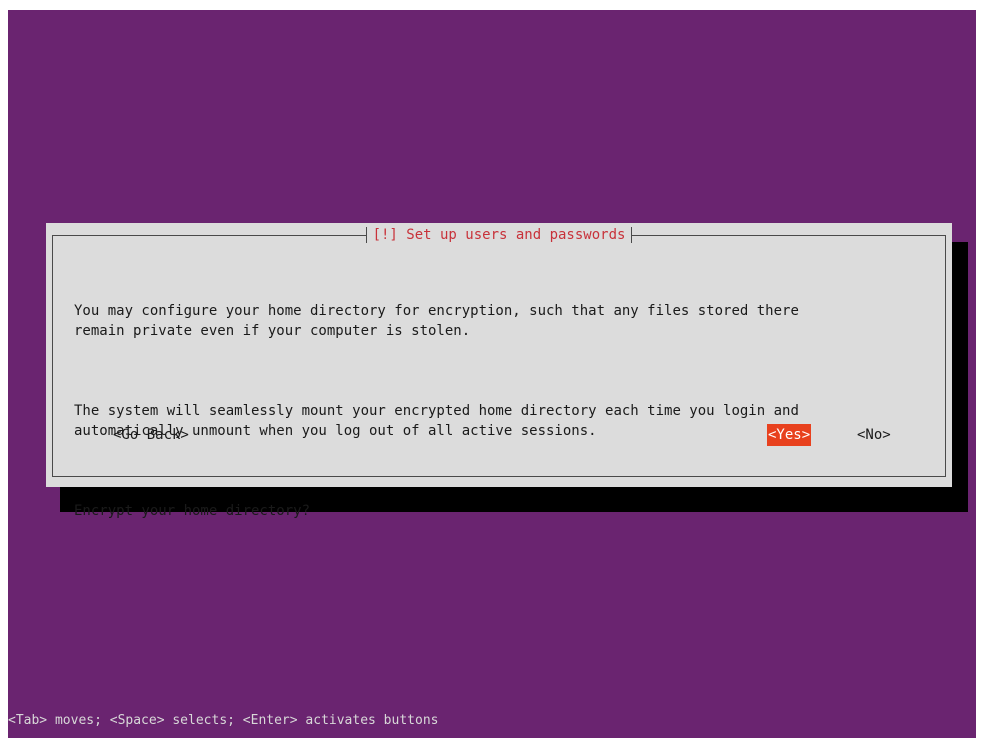 The height and width of the screenshot is (738, 984). Describe the element at coordinates (151, 435) in the screenshot. I see `go-back-button: <Go Back>` at that location.